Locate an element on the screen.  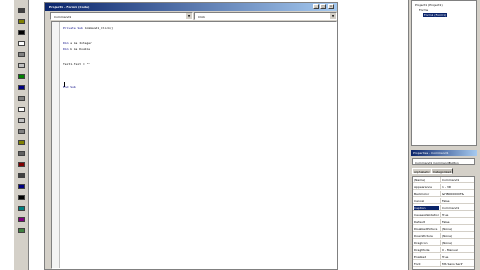
code-text: b As Double is located at coordinates (80, 49).